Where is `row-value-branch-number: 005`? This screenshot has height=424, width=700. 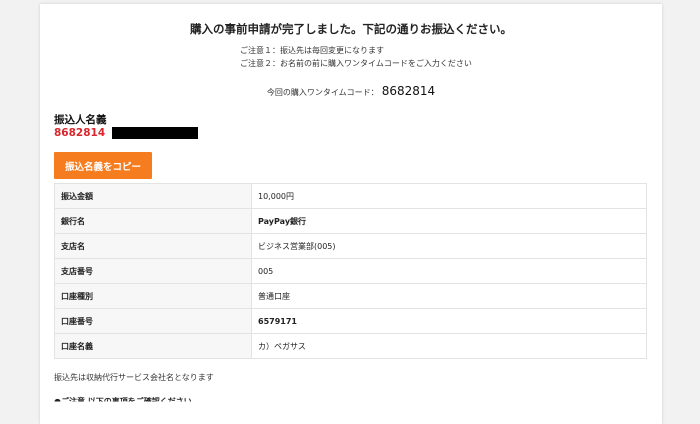
row-value-branch-number: 005 is located at coordinates (449, 271).